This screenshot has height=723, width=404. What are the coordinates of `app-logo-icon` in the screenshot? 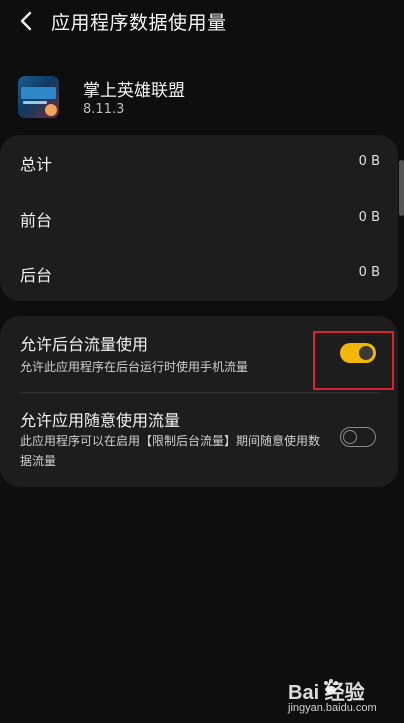 It's located at (38, 97).